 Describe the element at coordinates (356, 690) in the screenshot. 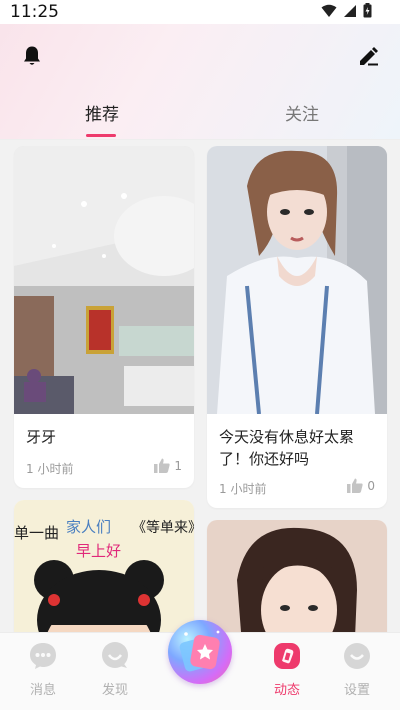

I see `nav-label: 设置` at that location.